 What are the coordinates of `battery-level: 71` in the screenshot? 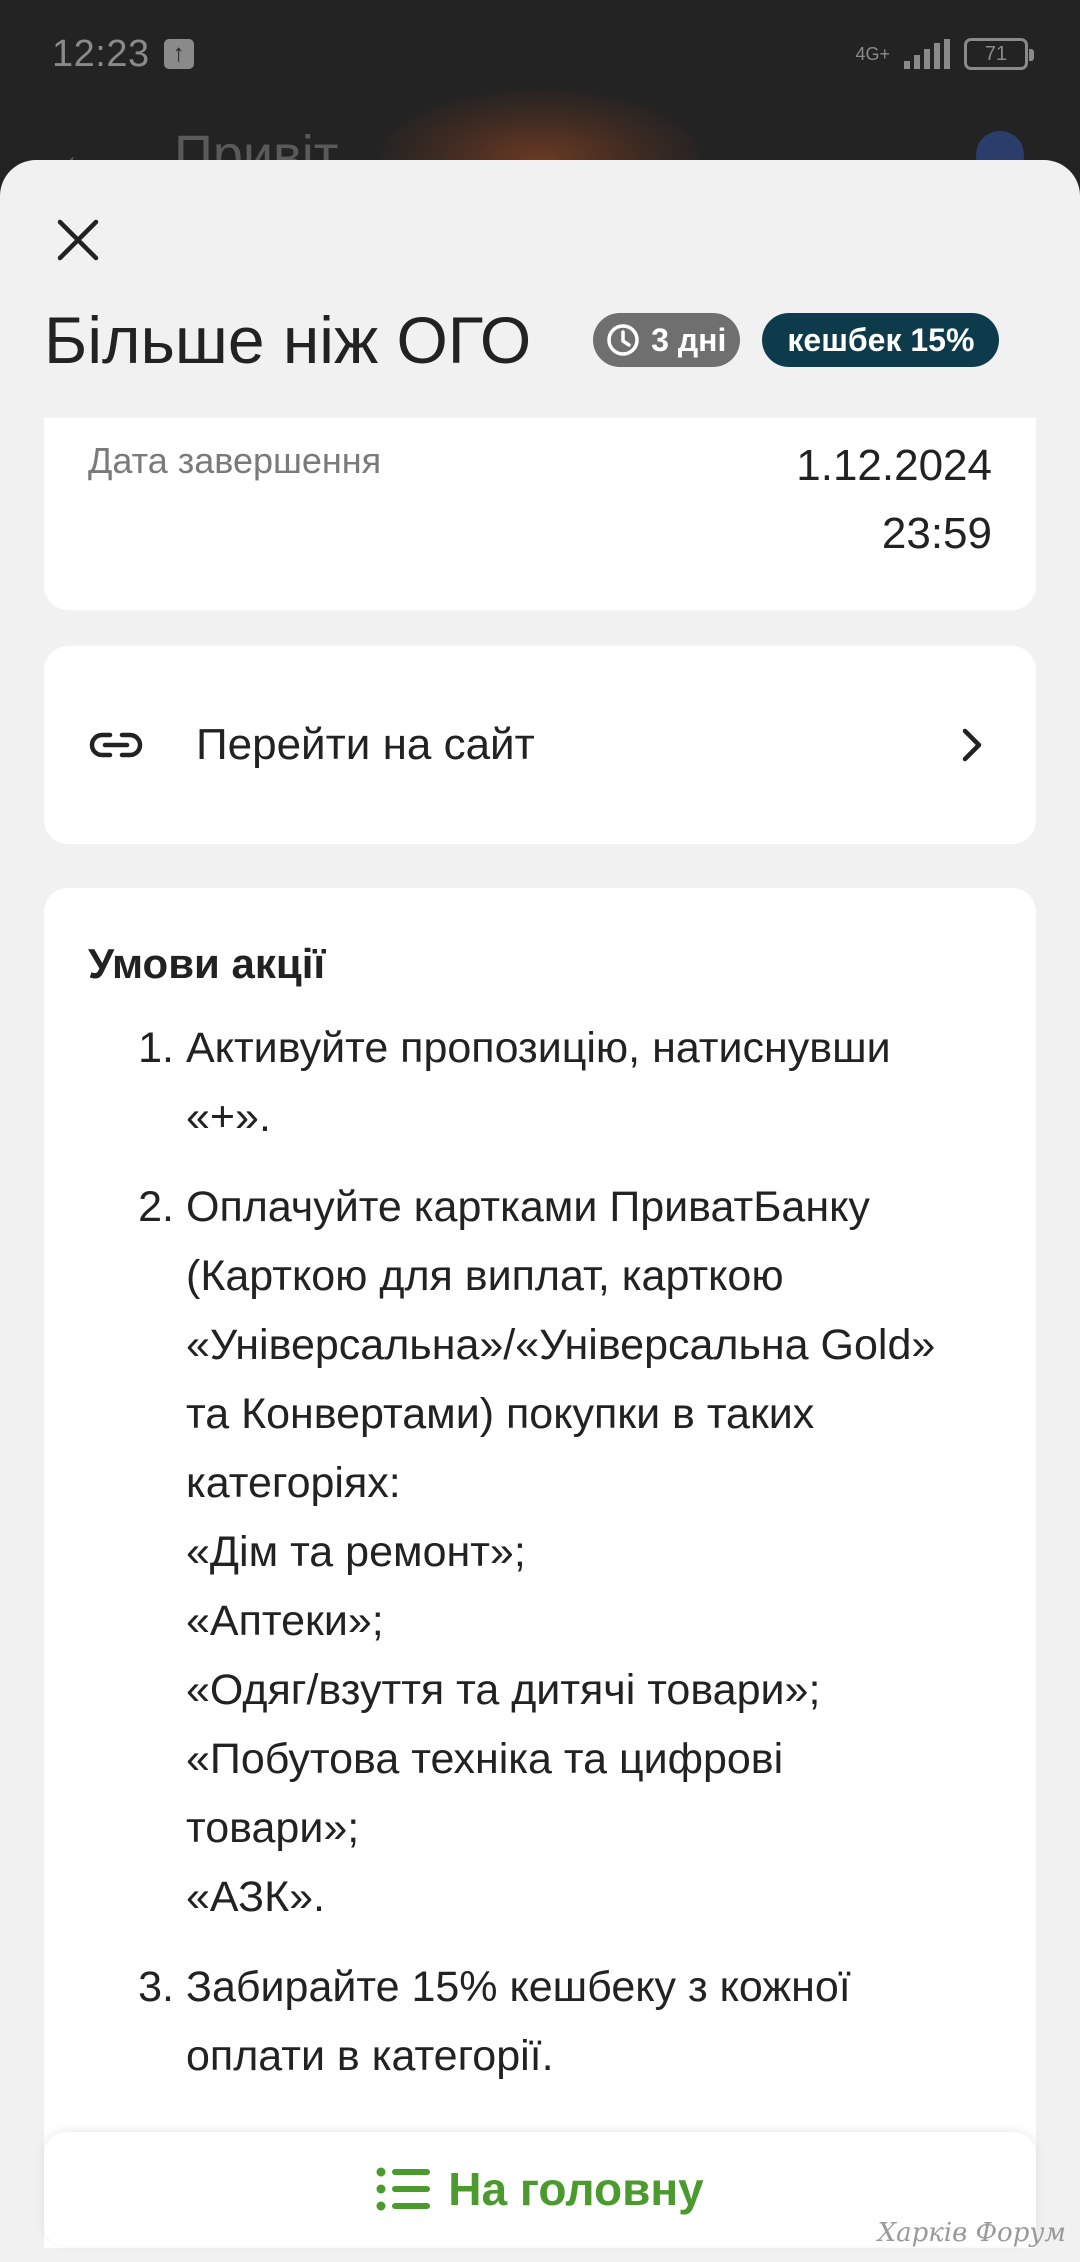 It's located at (996, 54).